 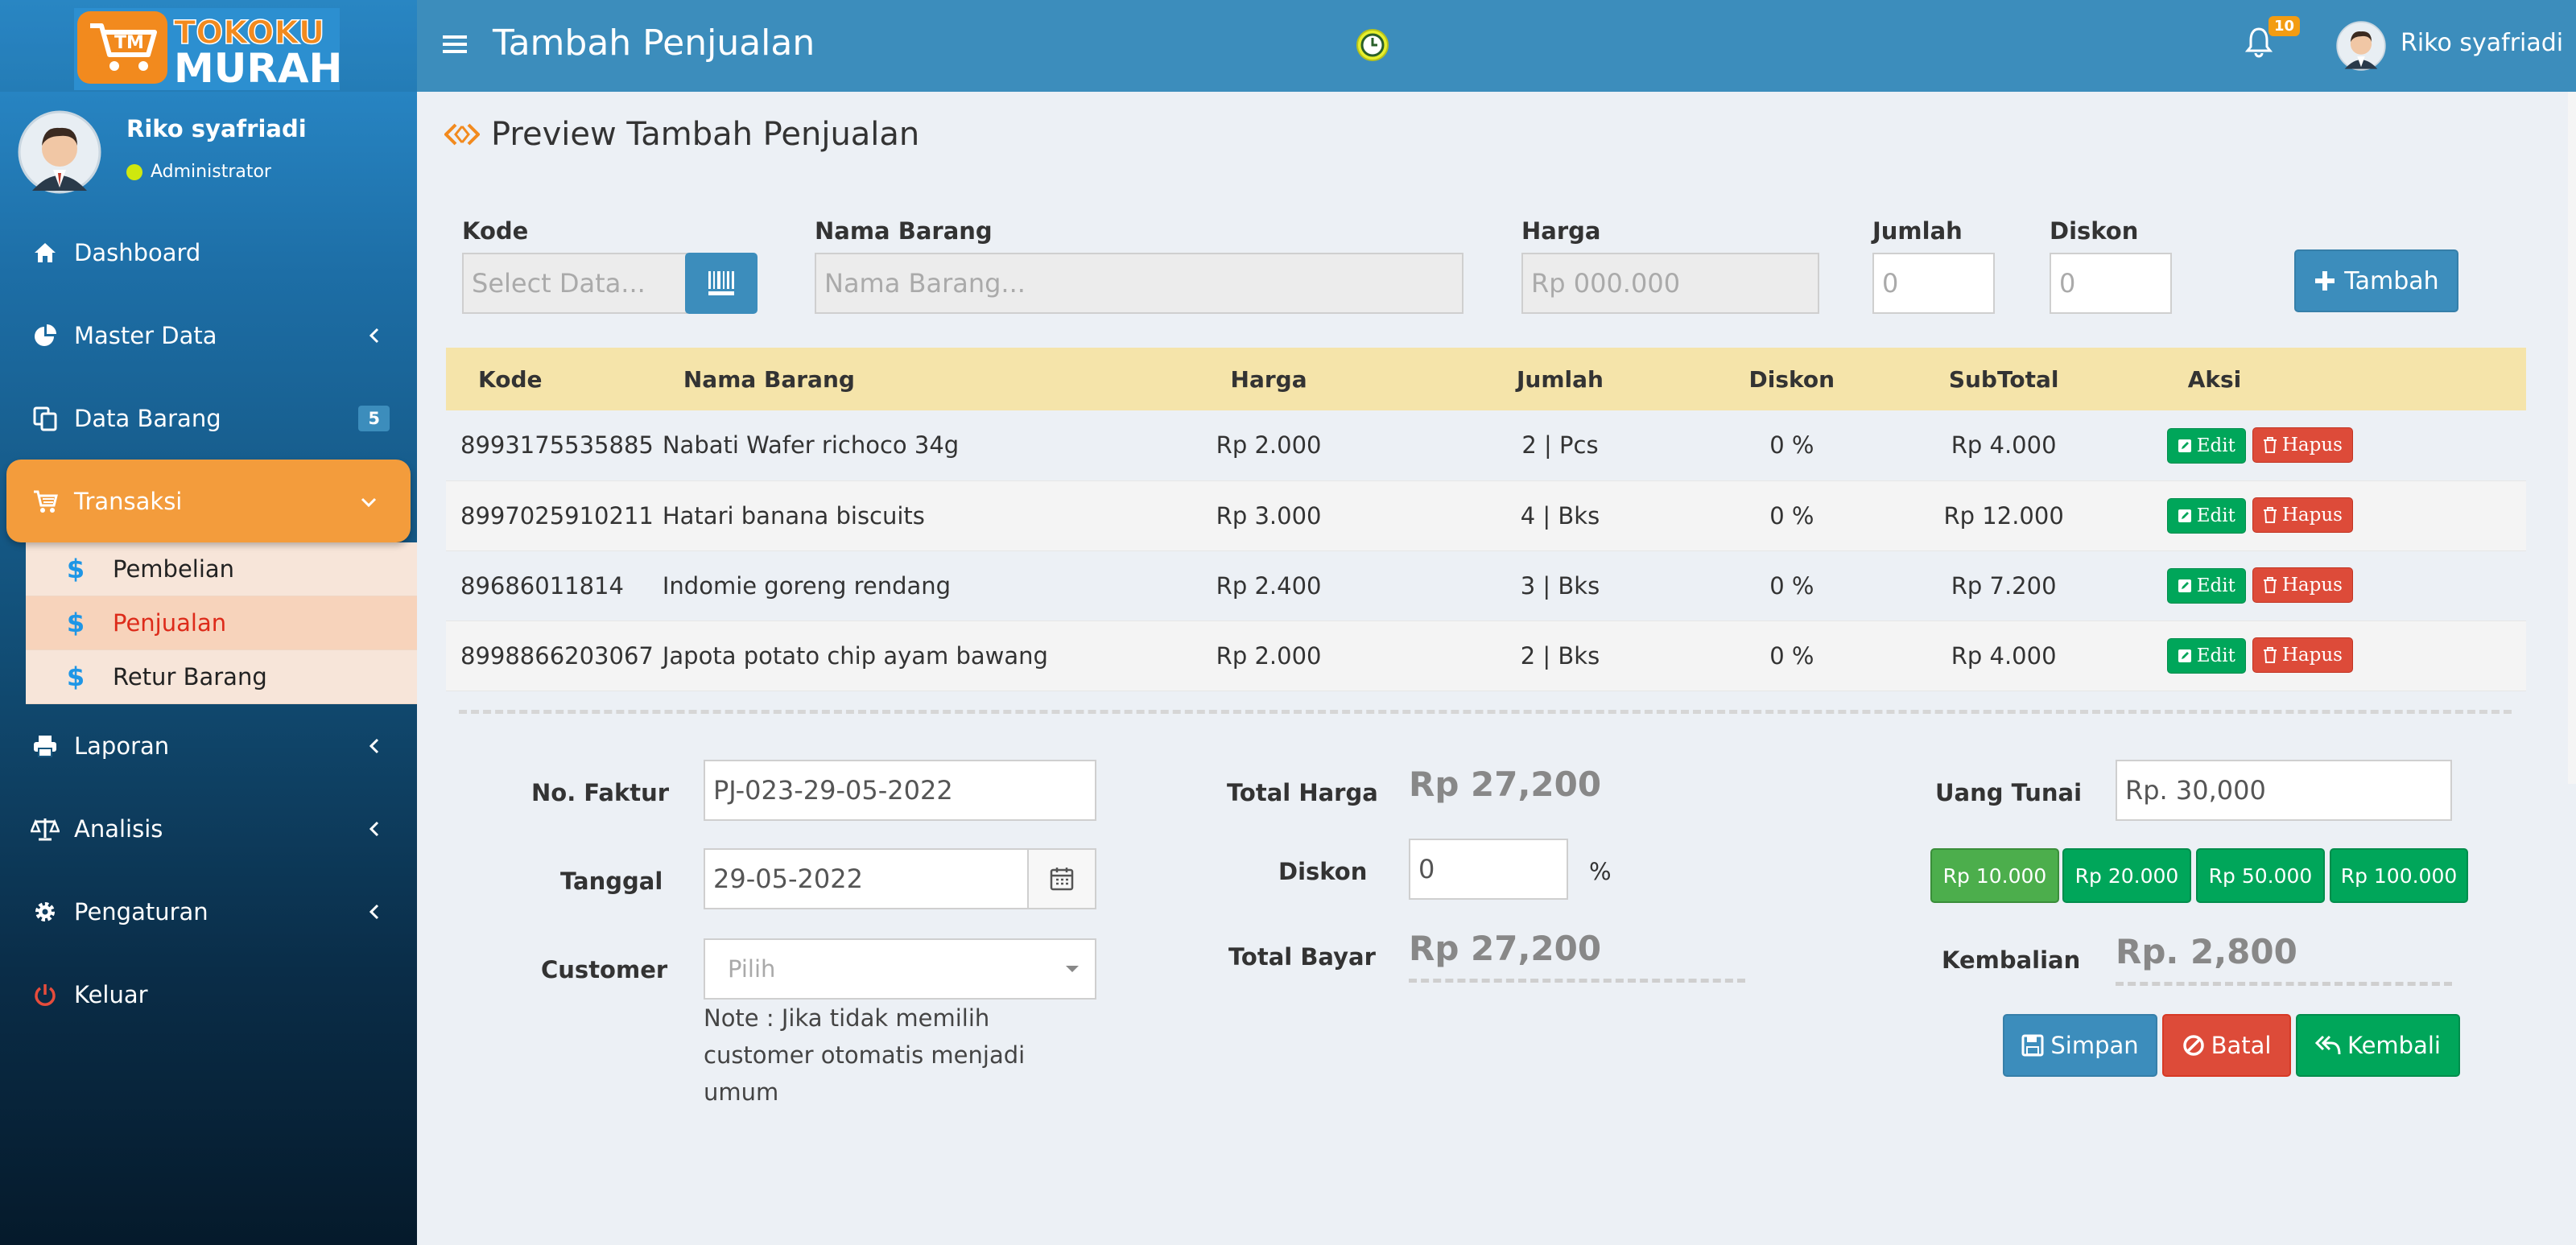 What do you see at coordinates (462, 134) in the screenshot?
I see `code-icon` at bounding box center [462, 134].